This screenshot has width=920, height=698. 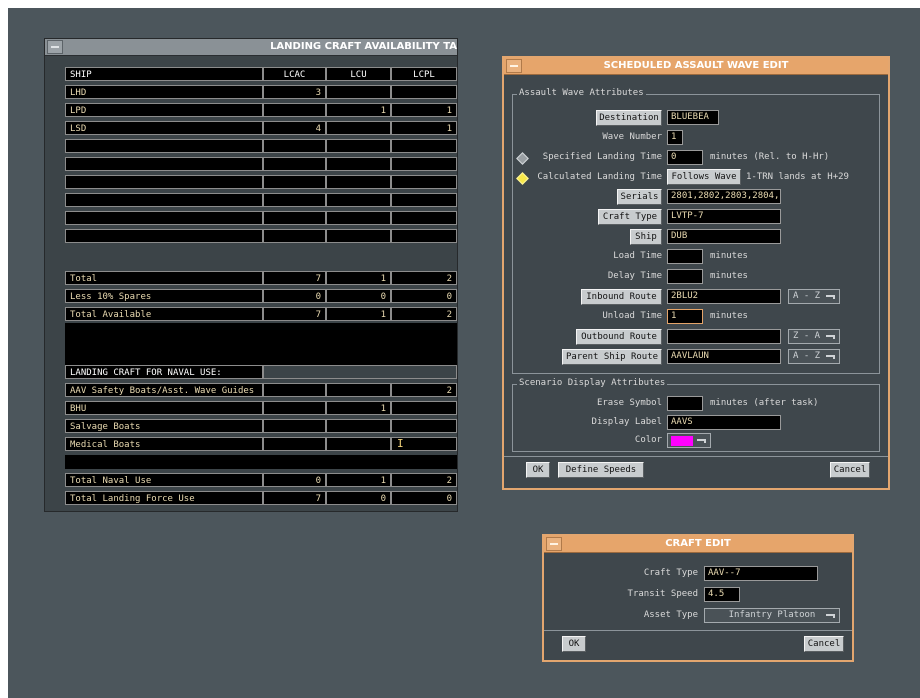 I want to click on inbound-route-field: 2BLU2, so click(x=724, y=296).